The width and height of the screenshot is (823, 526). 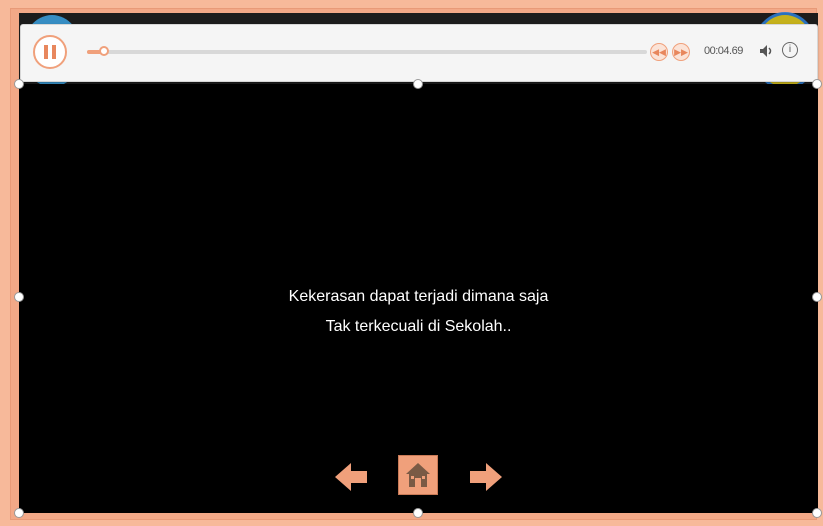 I want to click on info-button: i, so click(x=790, y=50).